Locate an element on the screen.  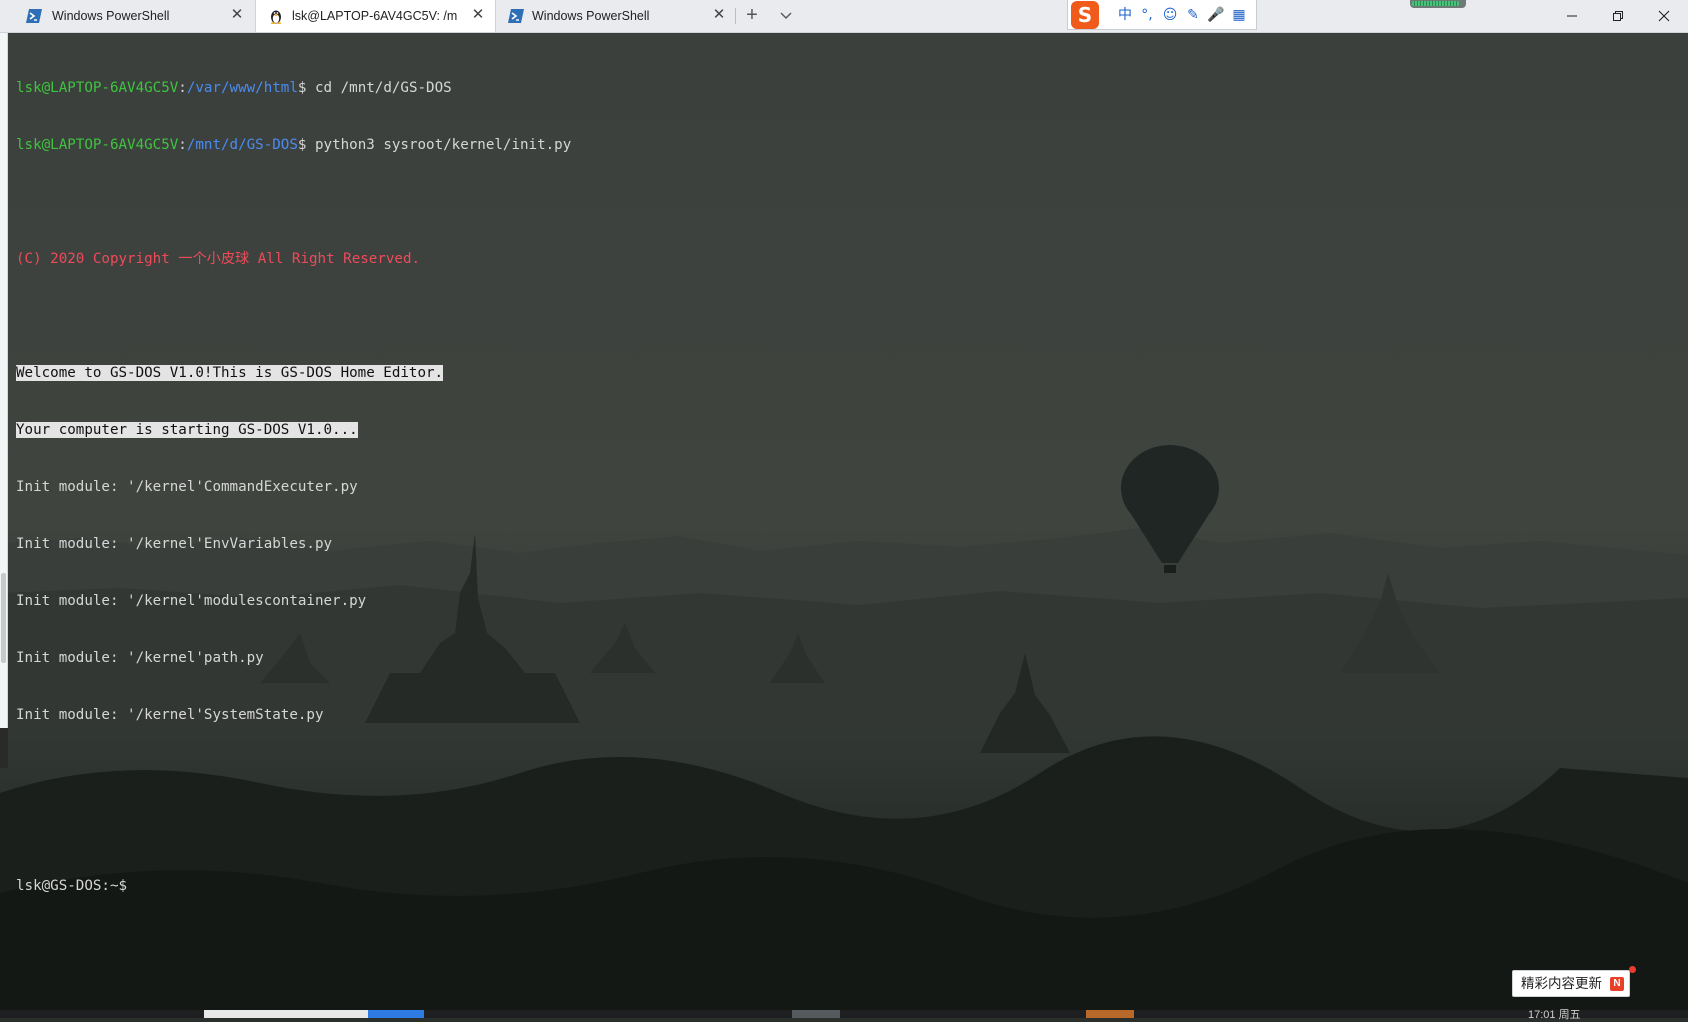
skin-pen-icon: ✎ is located at coordinates (1193, 15).